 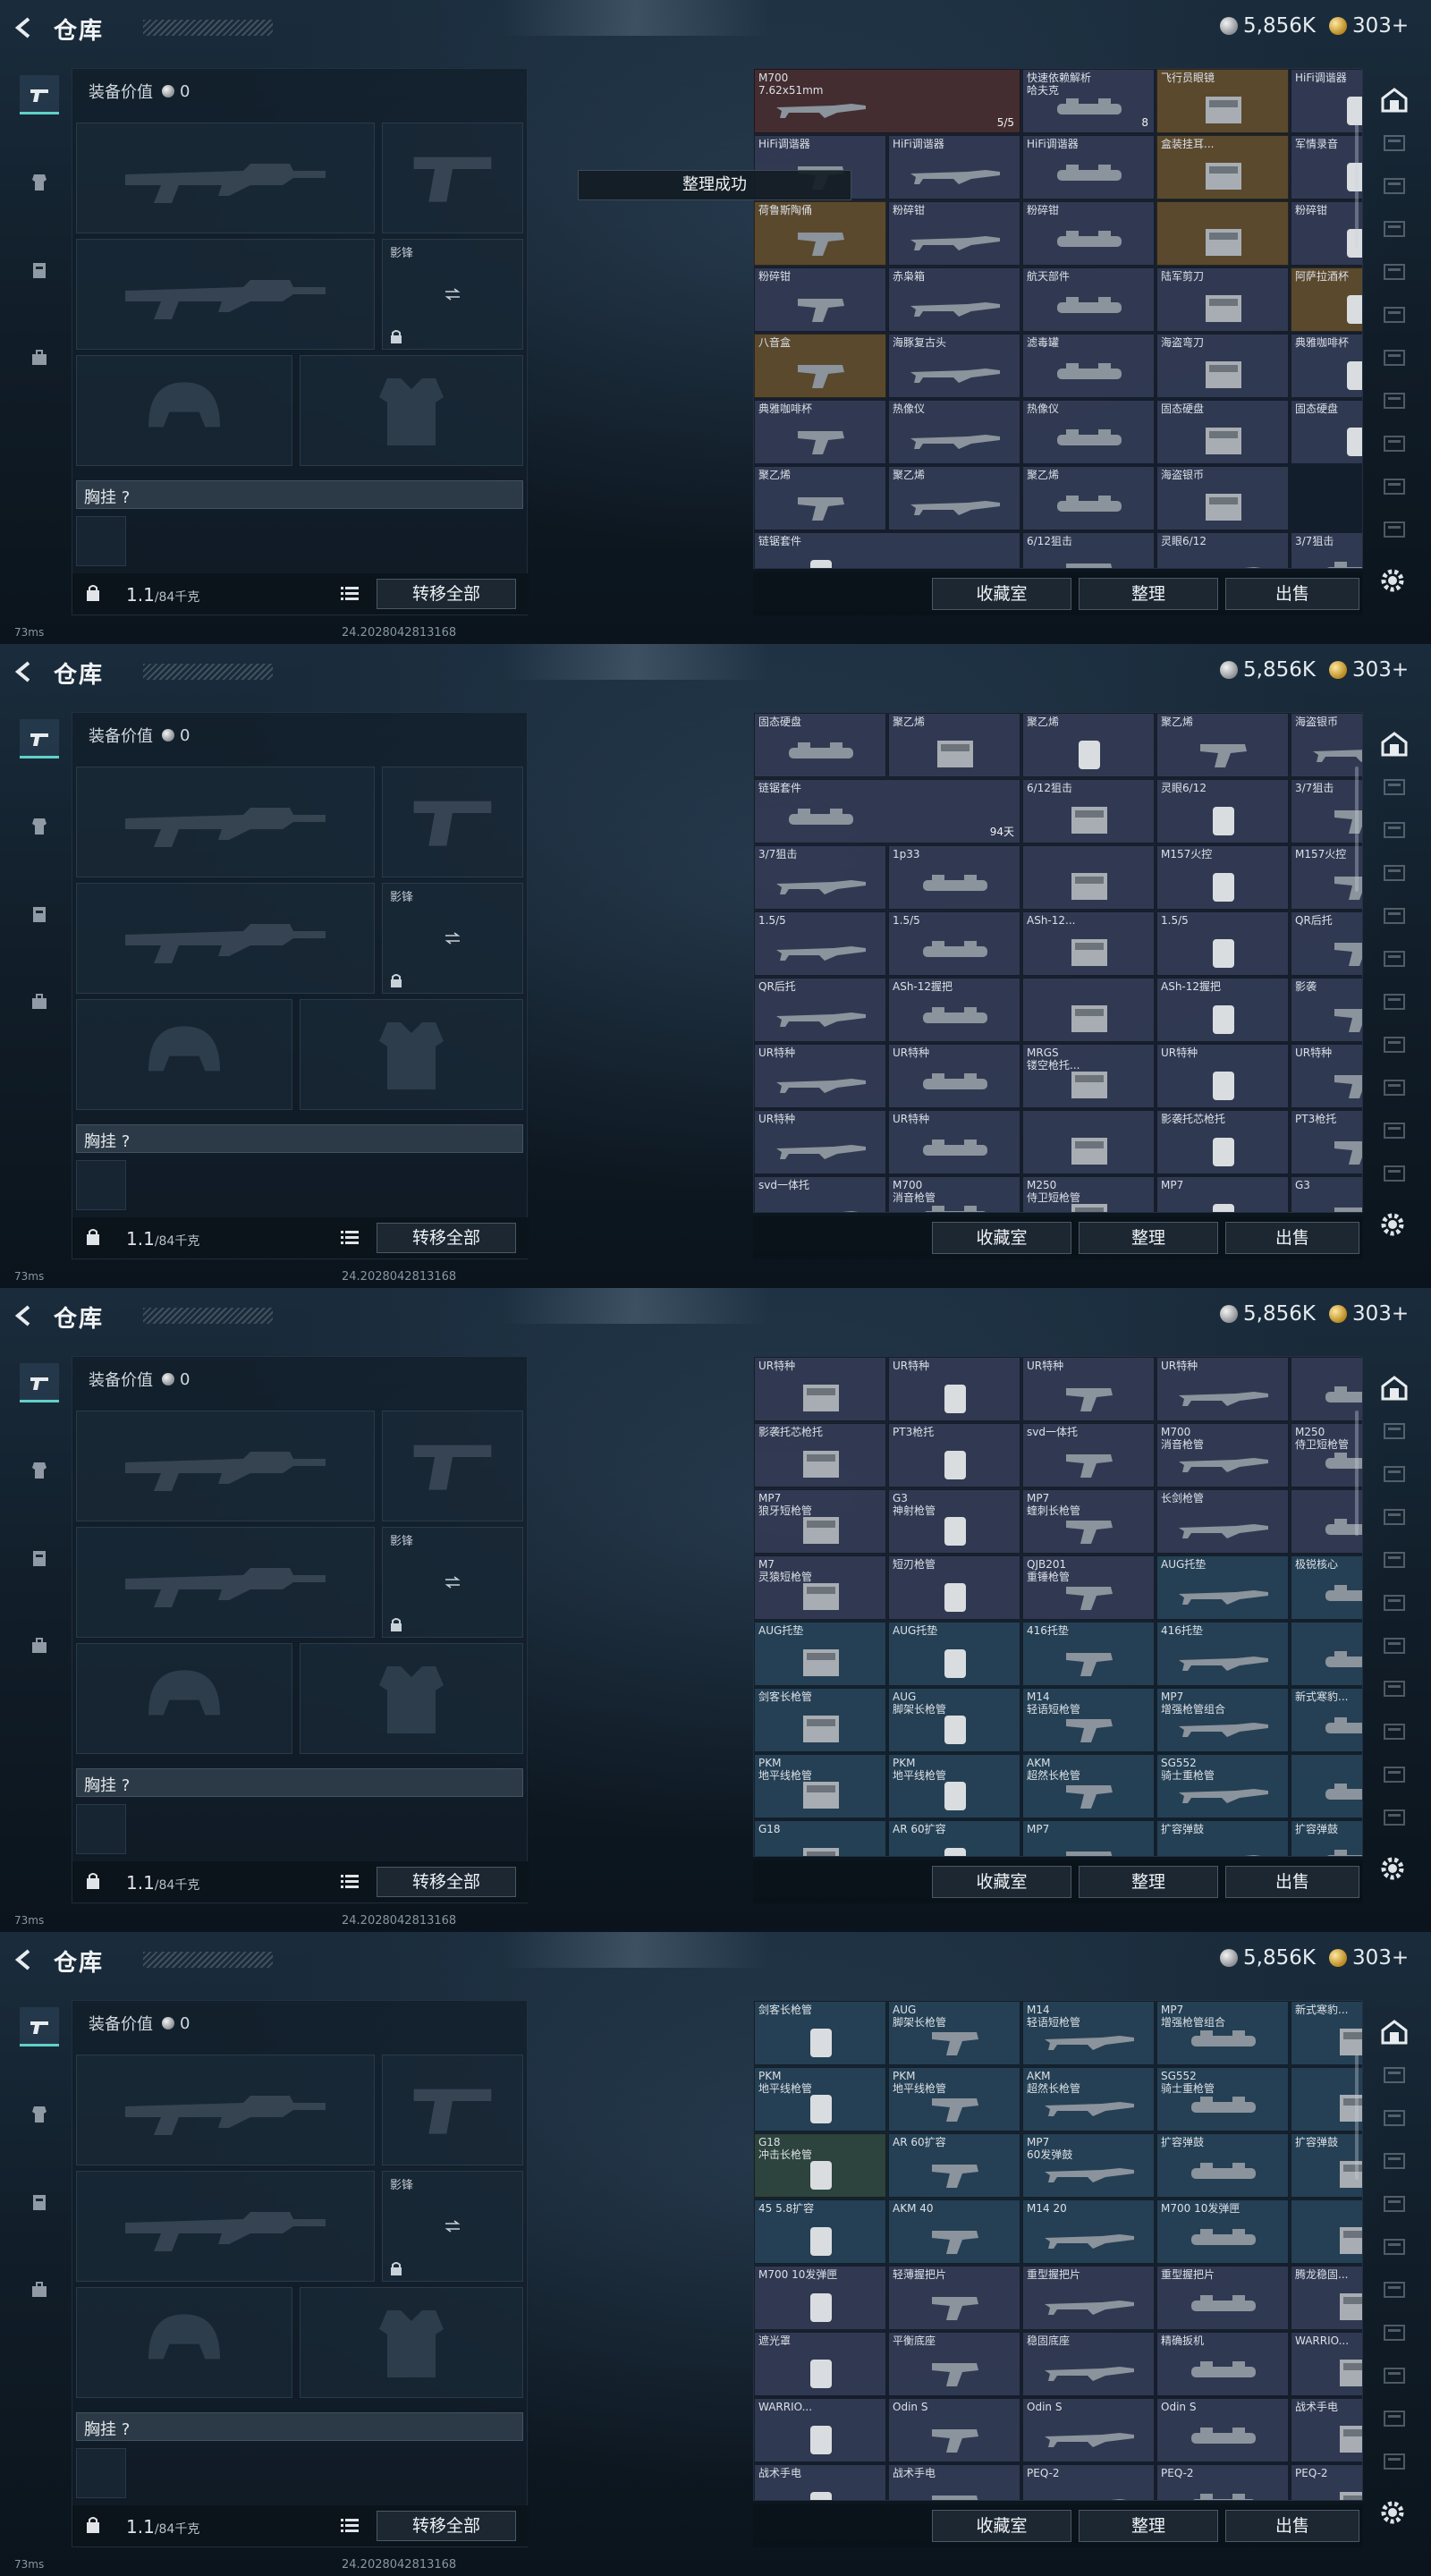 I want to click on inventory-item: 轻薄握把片, so click(x=954, y=2298).